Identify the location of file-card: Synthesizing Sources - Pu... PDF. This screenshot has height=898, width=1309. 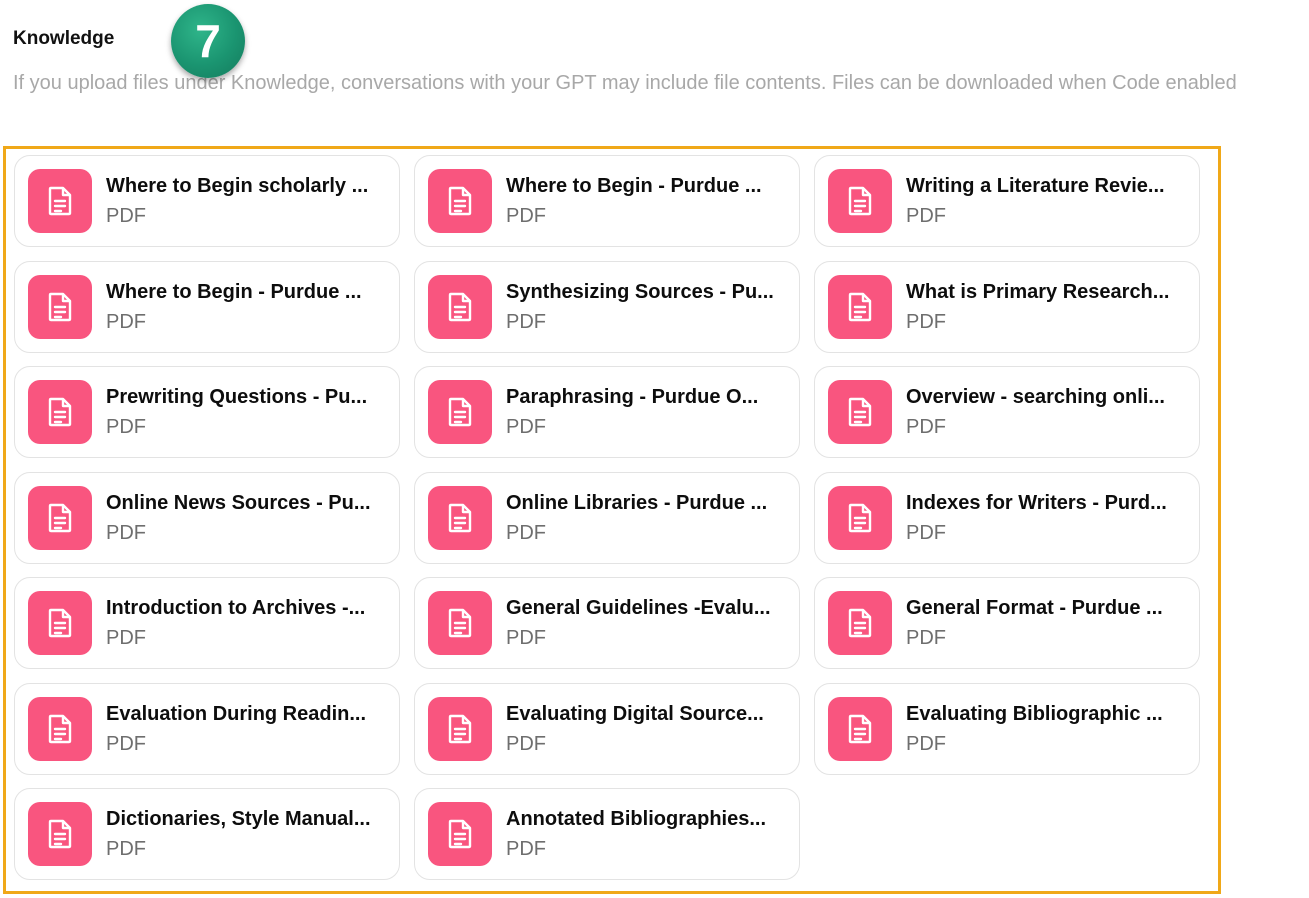
(607, 306).